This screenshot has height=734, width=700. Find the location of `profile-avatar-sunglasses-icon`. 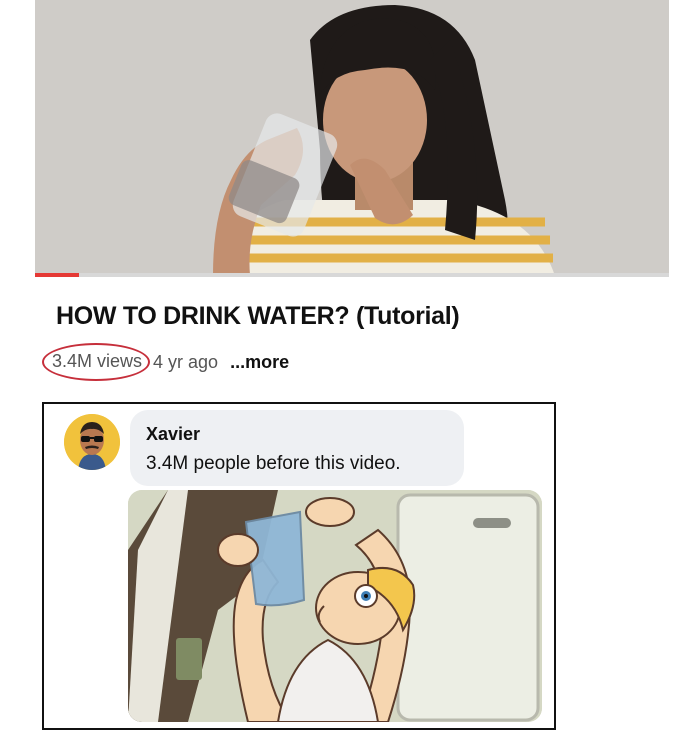

profile-avatar-sunglasses-icon is located at coordinates (92, 442).